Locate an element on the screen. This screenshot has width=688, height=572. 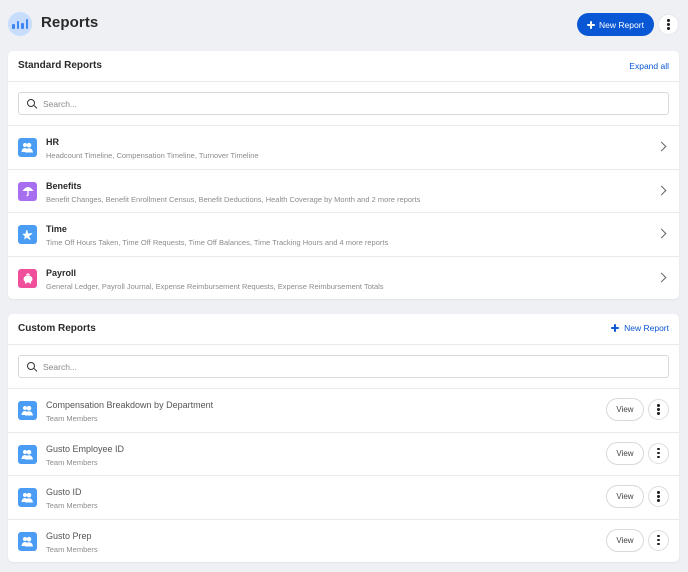
report-title: Compensation Breakdown by Department is located at coordinates (130, 405).